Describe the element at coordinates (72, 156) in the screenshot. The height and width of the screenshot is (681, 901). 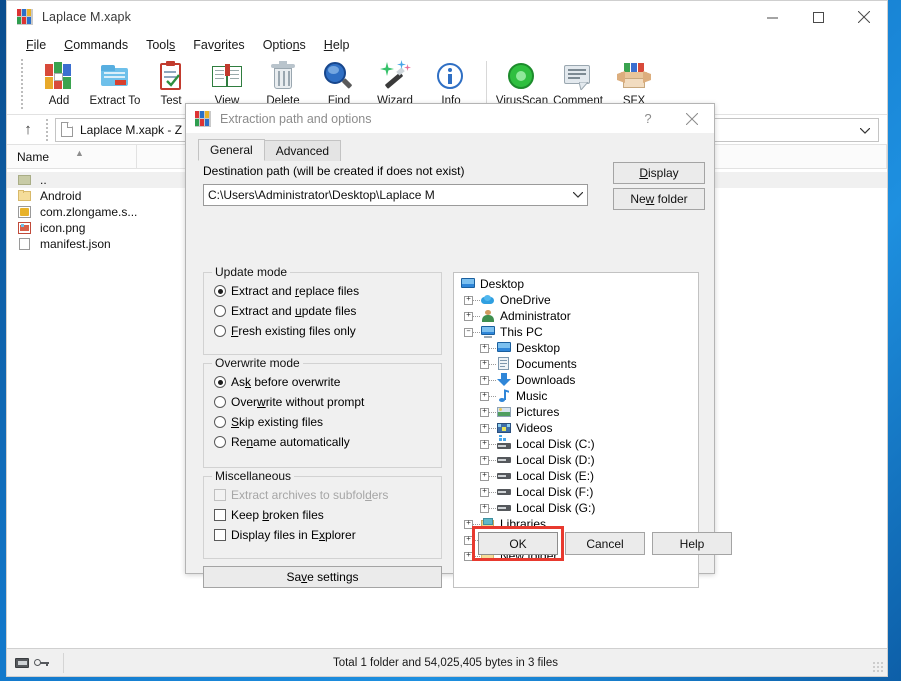
I see `column-header-name: Name ▲` at that location.